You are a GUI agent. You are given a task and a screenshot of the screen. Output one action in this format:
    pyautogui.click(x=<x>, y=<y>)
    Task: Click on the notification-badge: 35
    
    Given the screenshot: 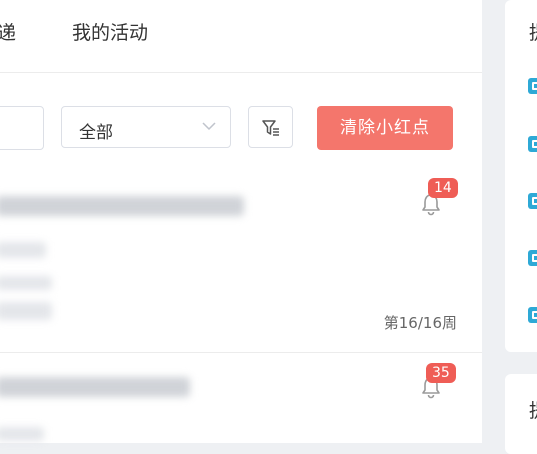 What is the action you would take?
    pyautogui.click(x=441, y=373)
    